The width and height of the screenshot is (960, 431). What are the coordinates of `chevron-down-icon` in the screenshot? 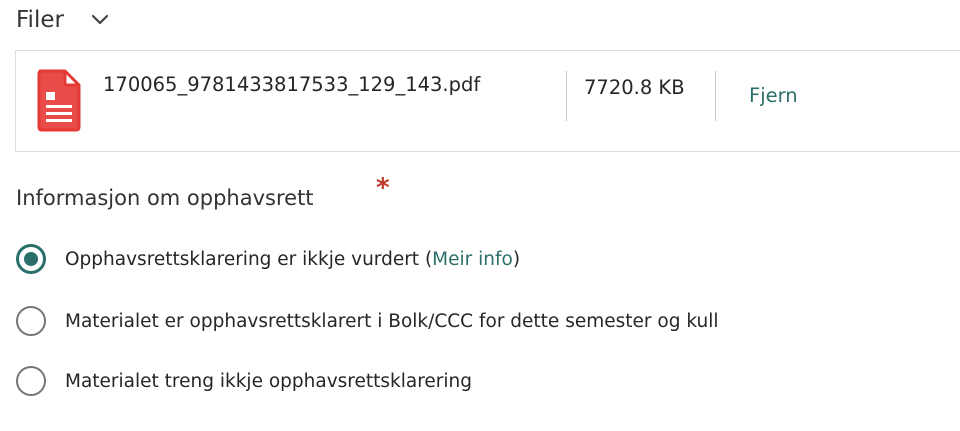 It's located at (100, 19).